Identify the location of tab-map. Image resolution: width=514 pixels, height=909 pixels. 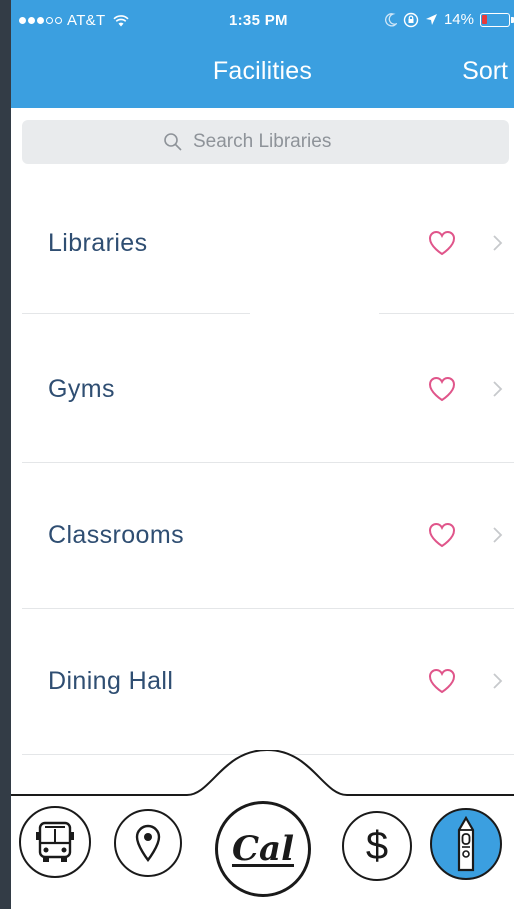
(148, 843).